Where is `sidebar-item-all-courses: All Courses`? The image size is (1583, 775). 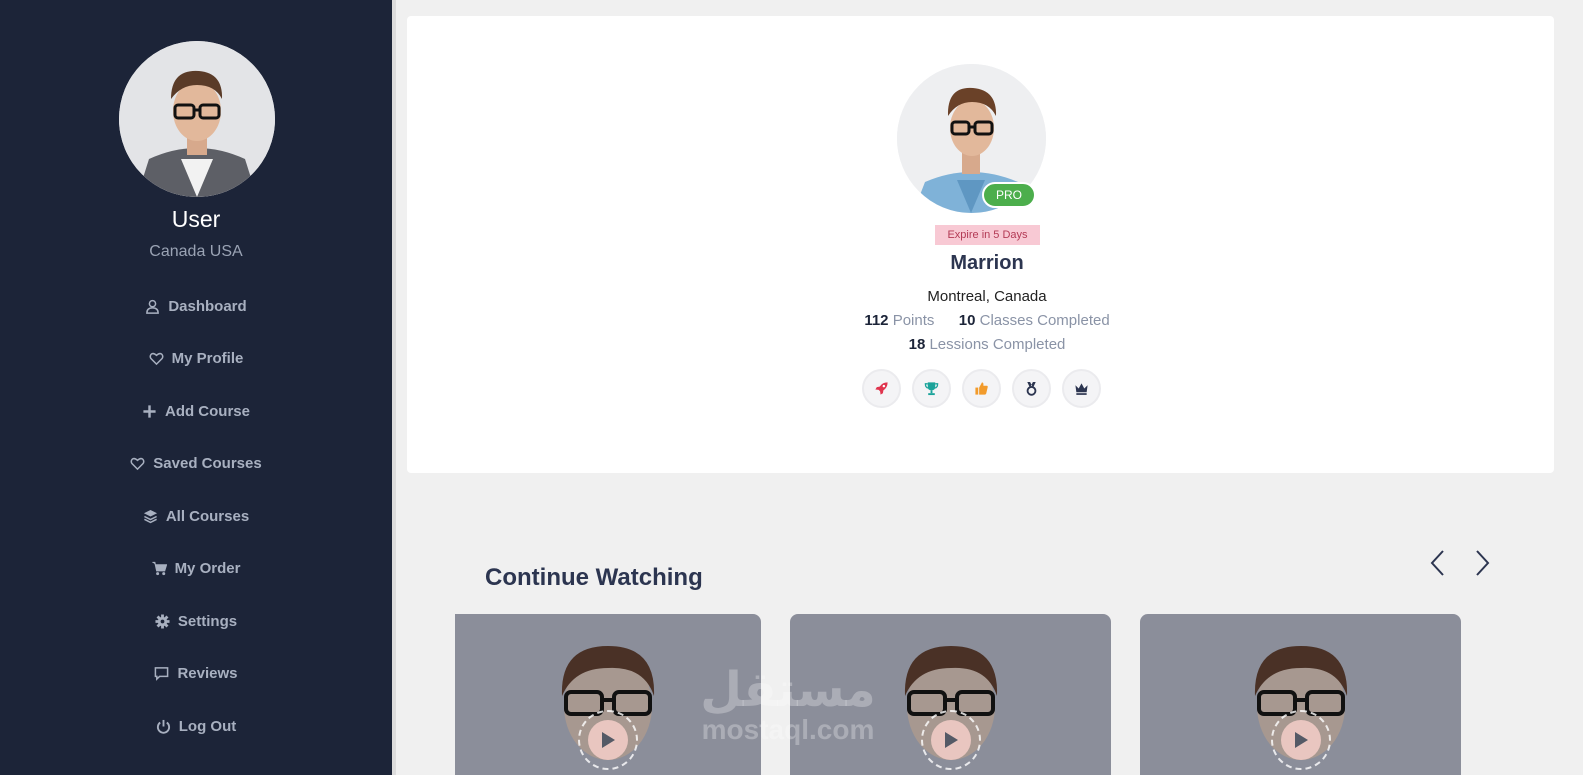 sidebar-item-all-courses: All Courses is located at coordinates (196, 516).